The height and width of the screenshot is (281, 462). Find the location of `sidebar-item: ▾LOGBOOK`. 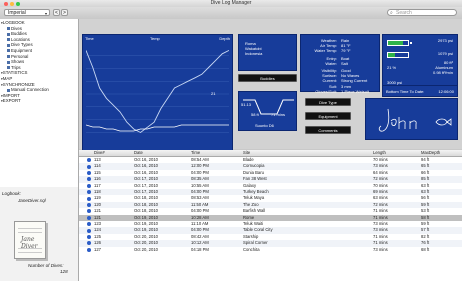

sidebar-item: ▾LOGBOOK is located at coordinates (13, 22).